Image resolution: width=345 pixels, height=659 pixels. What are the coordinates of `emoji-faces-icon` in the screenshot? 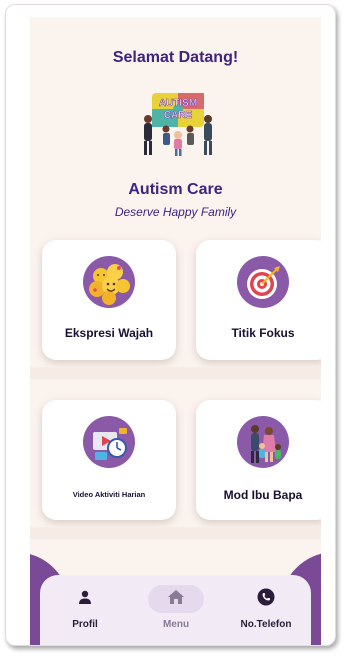 It's located at (109, 282).